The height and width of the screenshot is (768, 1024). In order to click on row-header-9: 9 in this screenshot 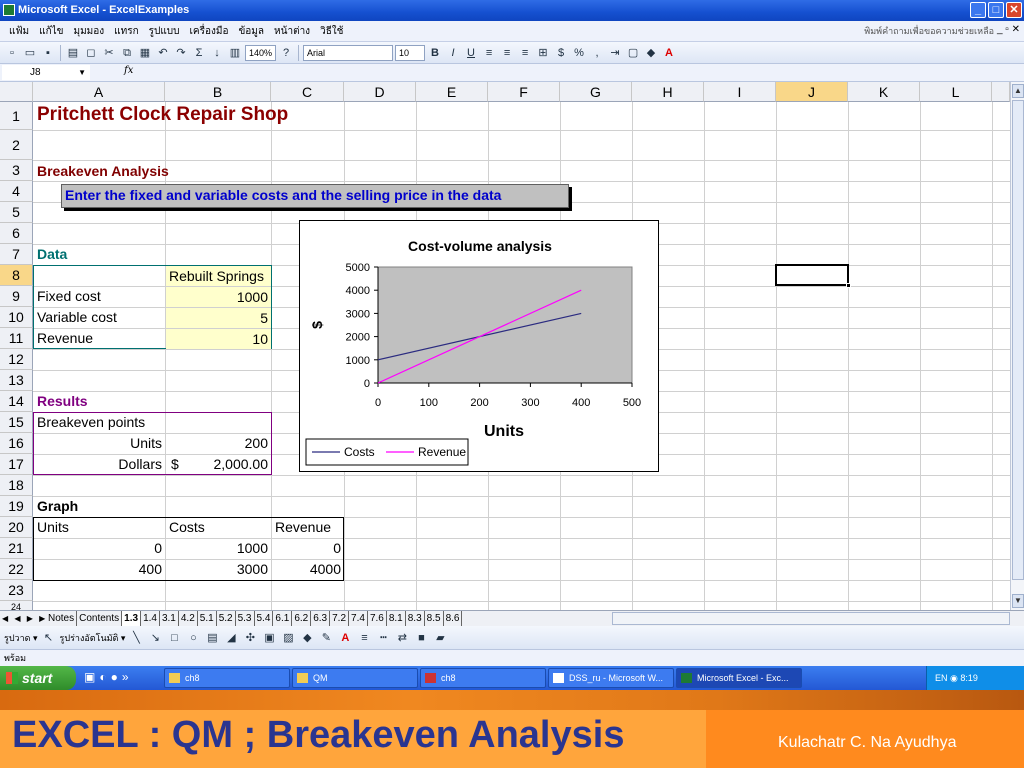, I will do `click(16, 296)`.